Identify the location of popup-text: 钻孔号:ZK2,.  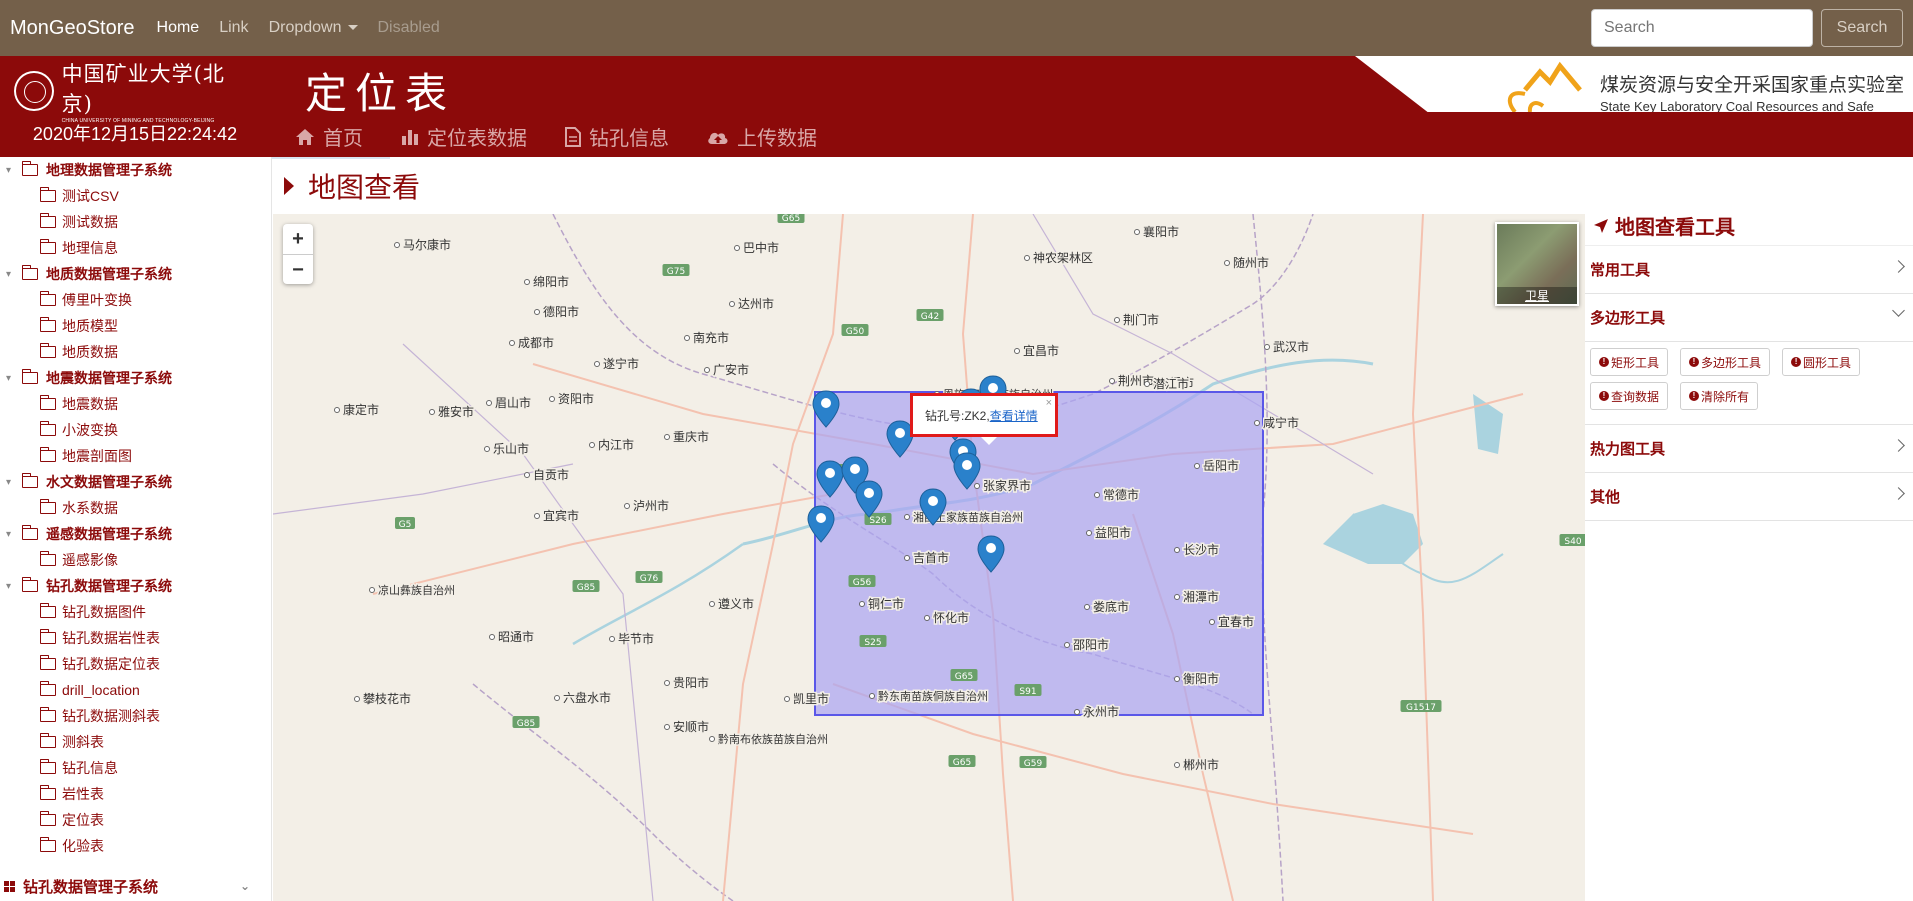
(957, 415).